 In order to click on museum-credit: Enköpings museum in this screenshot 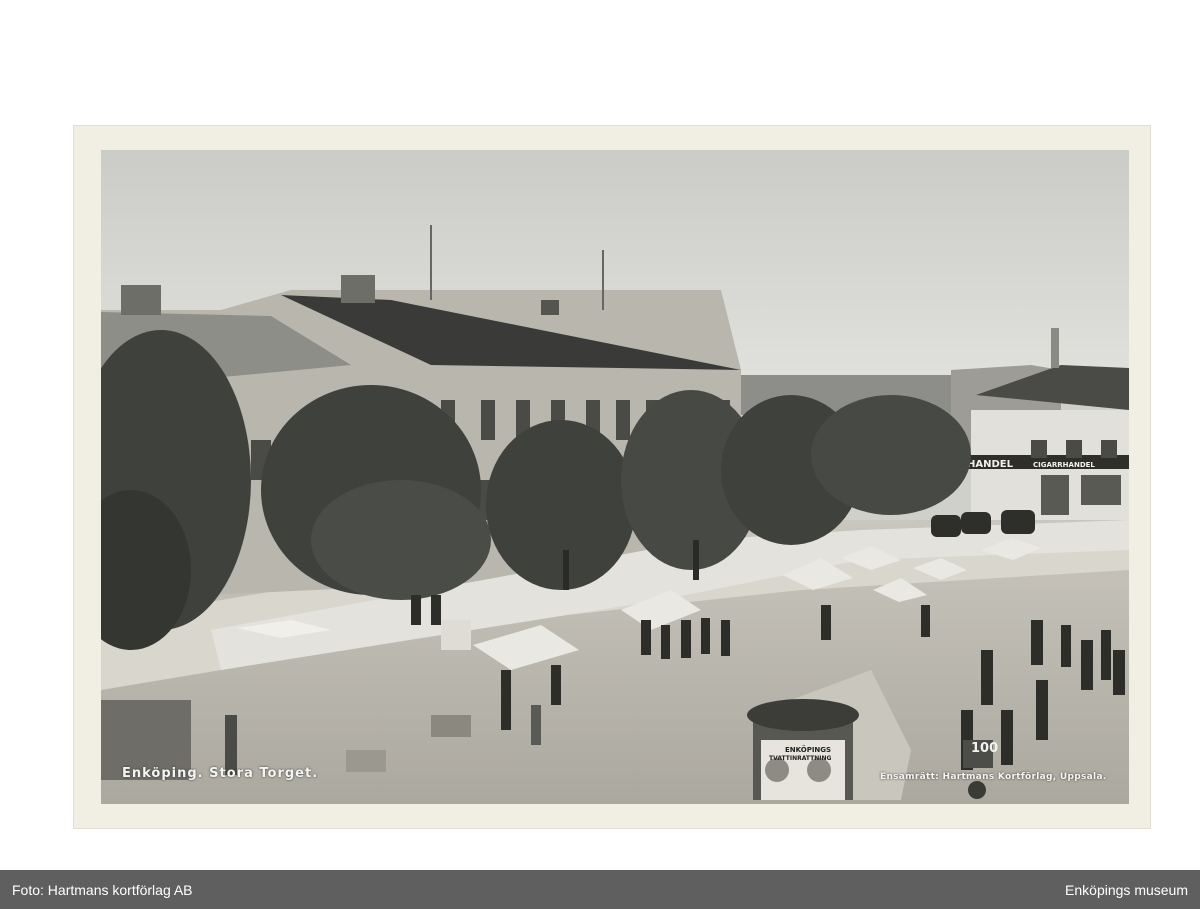, I will do `click(1126, 890)`.